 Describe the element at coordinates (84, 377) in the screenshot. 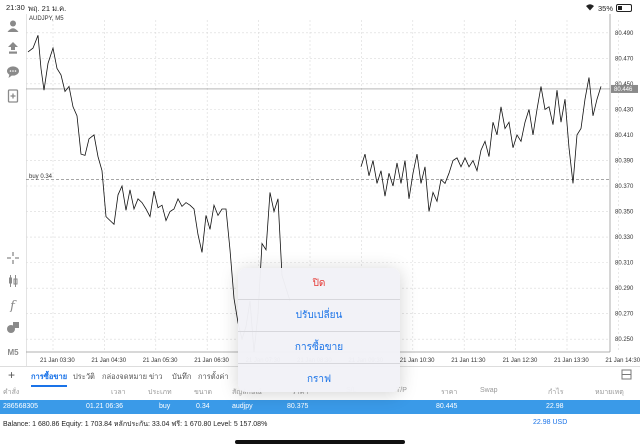

I see `tab-history: ประวัติ` at that location.